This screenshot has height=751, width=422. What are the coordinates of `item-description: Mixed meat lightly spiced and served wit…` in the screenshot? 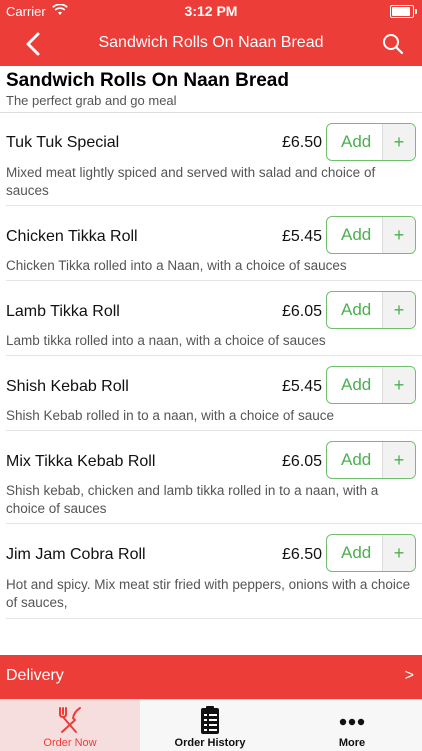 It's located at (191, 181).